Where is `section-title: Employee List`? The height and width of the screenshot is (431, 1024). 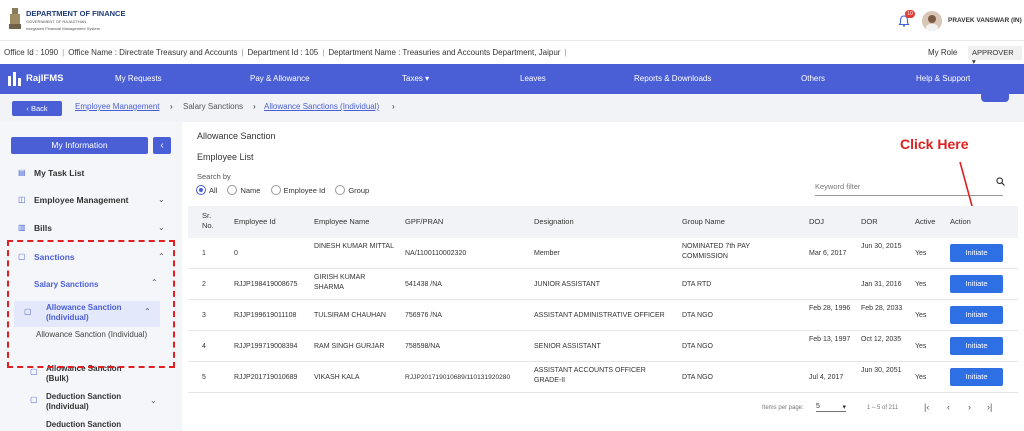 section-title: Employee List is located at coordinates (225, 157).